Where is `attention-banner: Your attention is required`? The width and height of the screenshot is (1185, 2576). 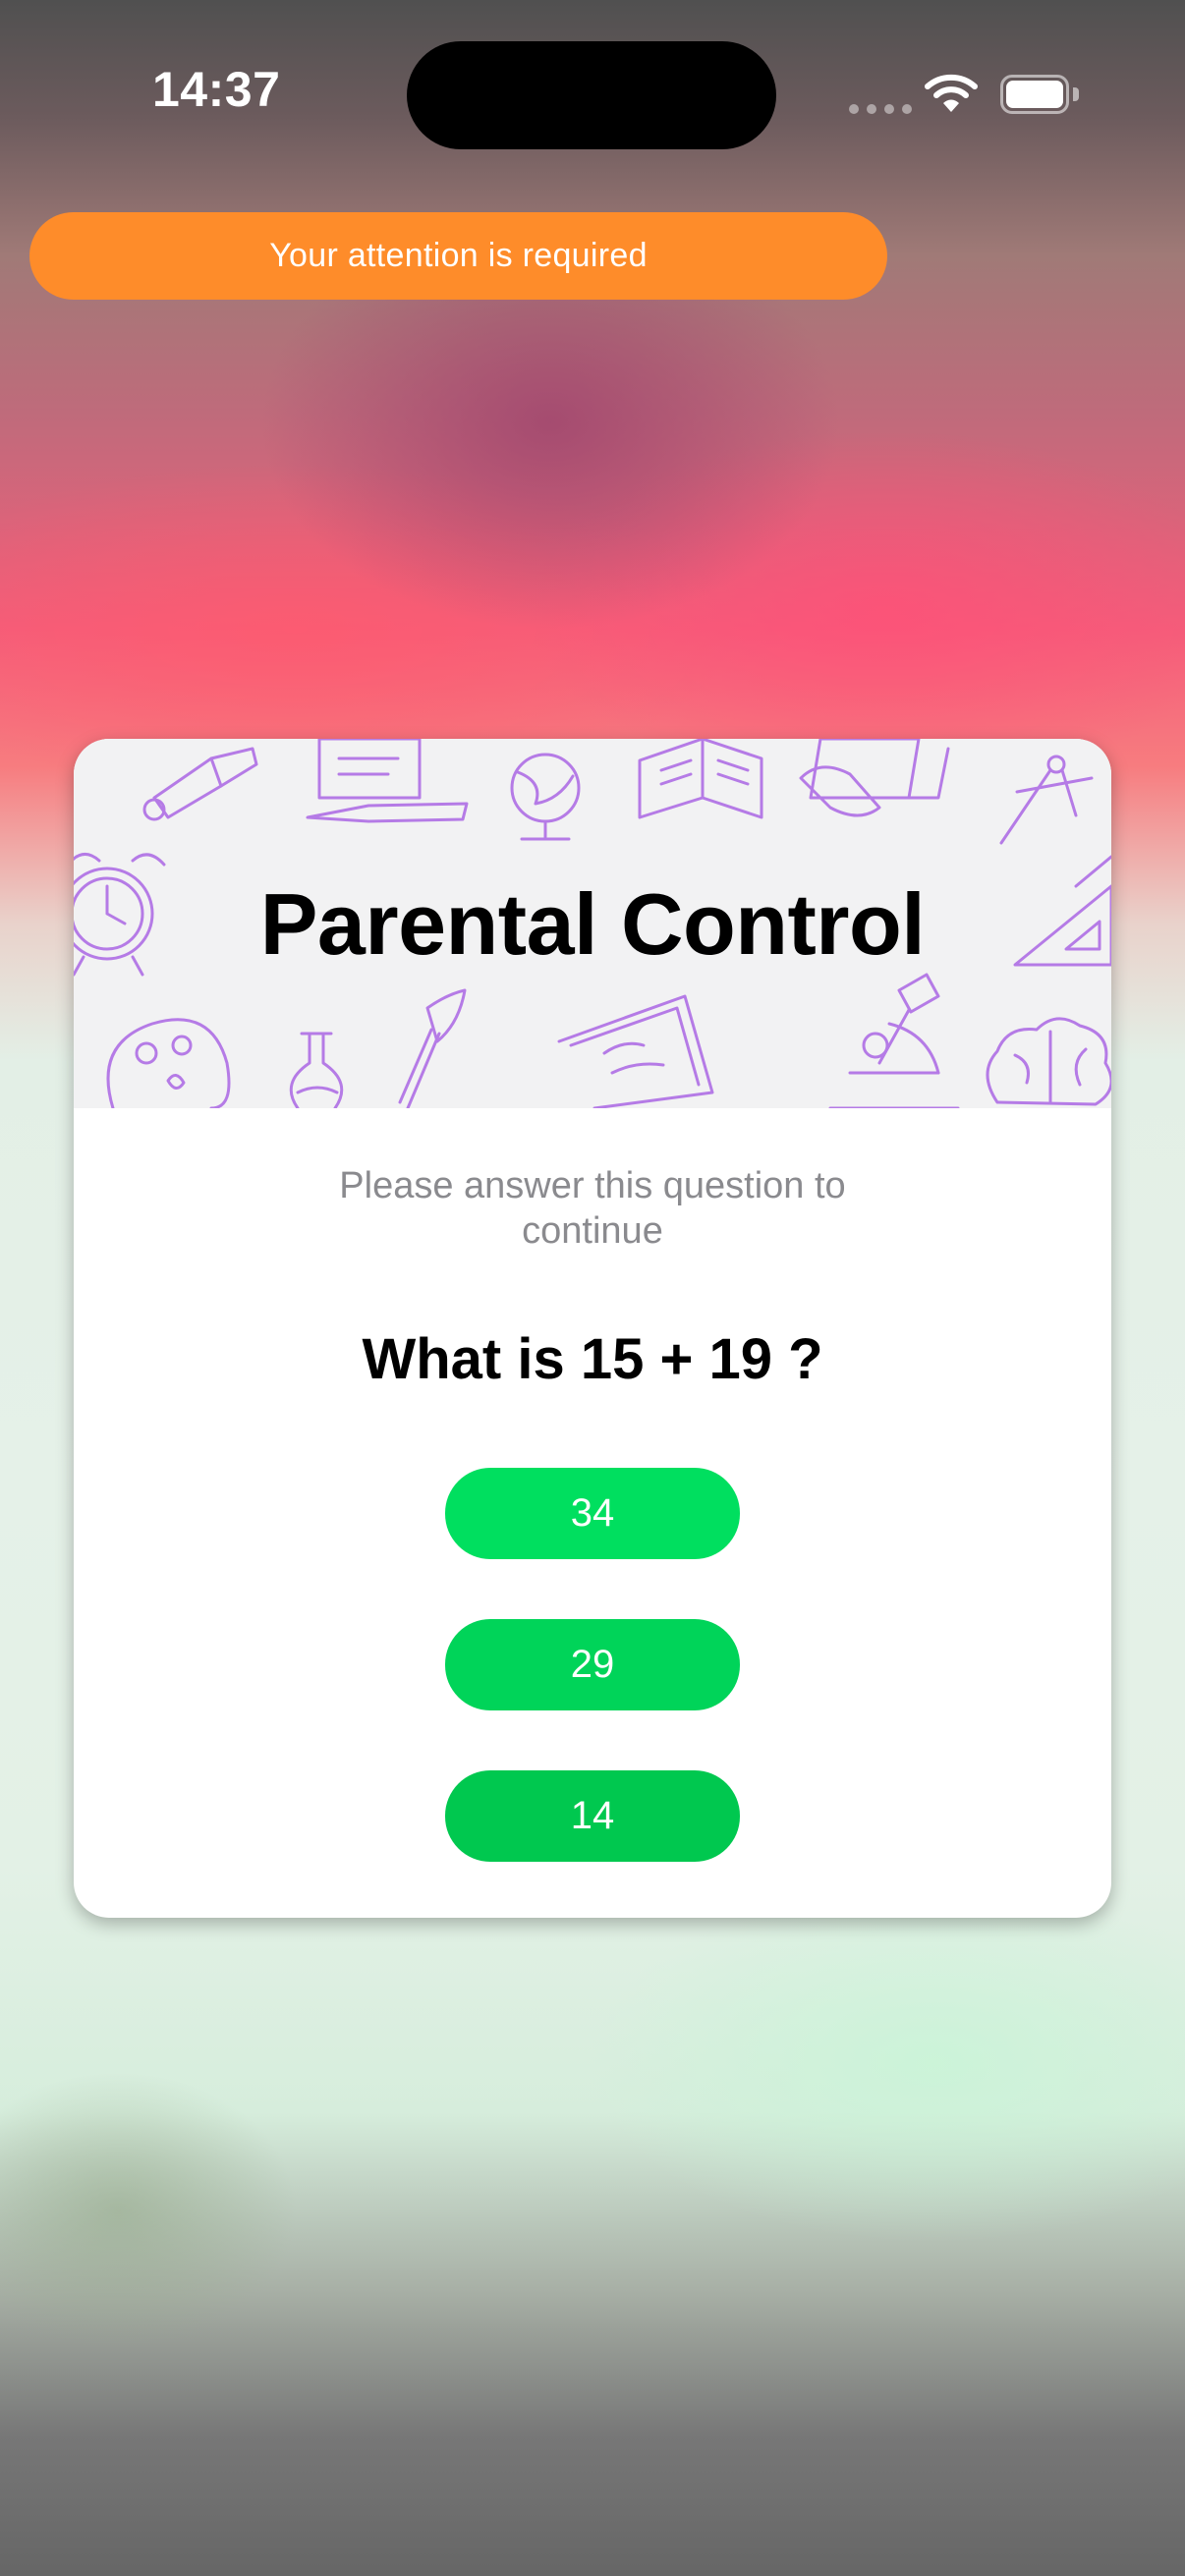 attention-banner: Your attention is required is located at coordinates (458, 256).